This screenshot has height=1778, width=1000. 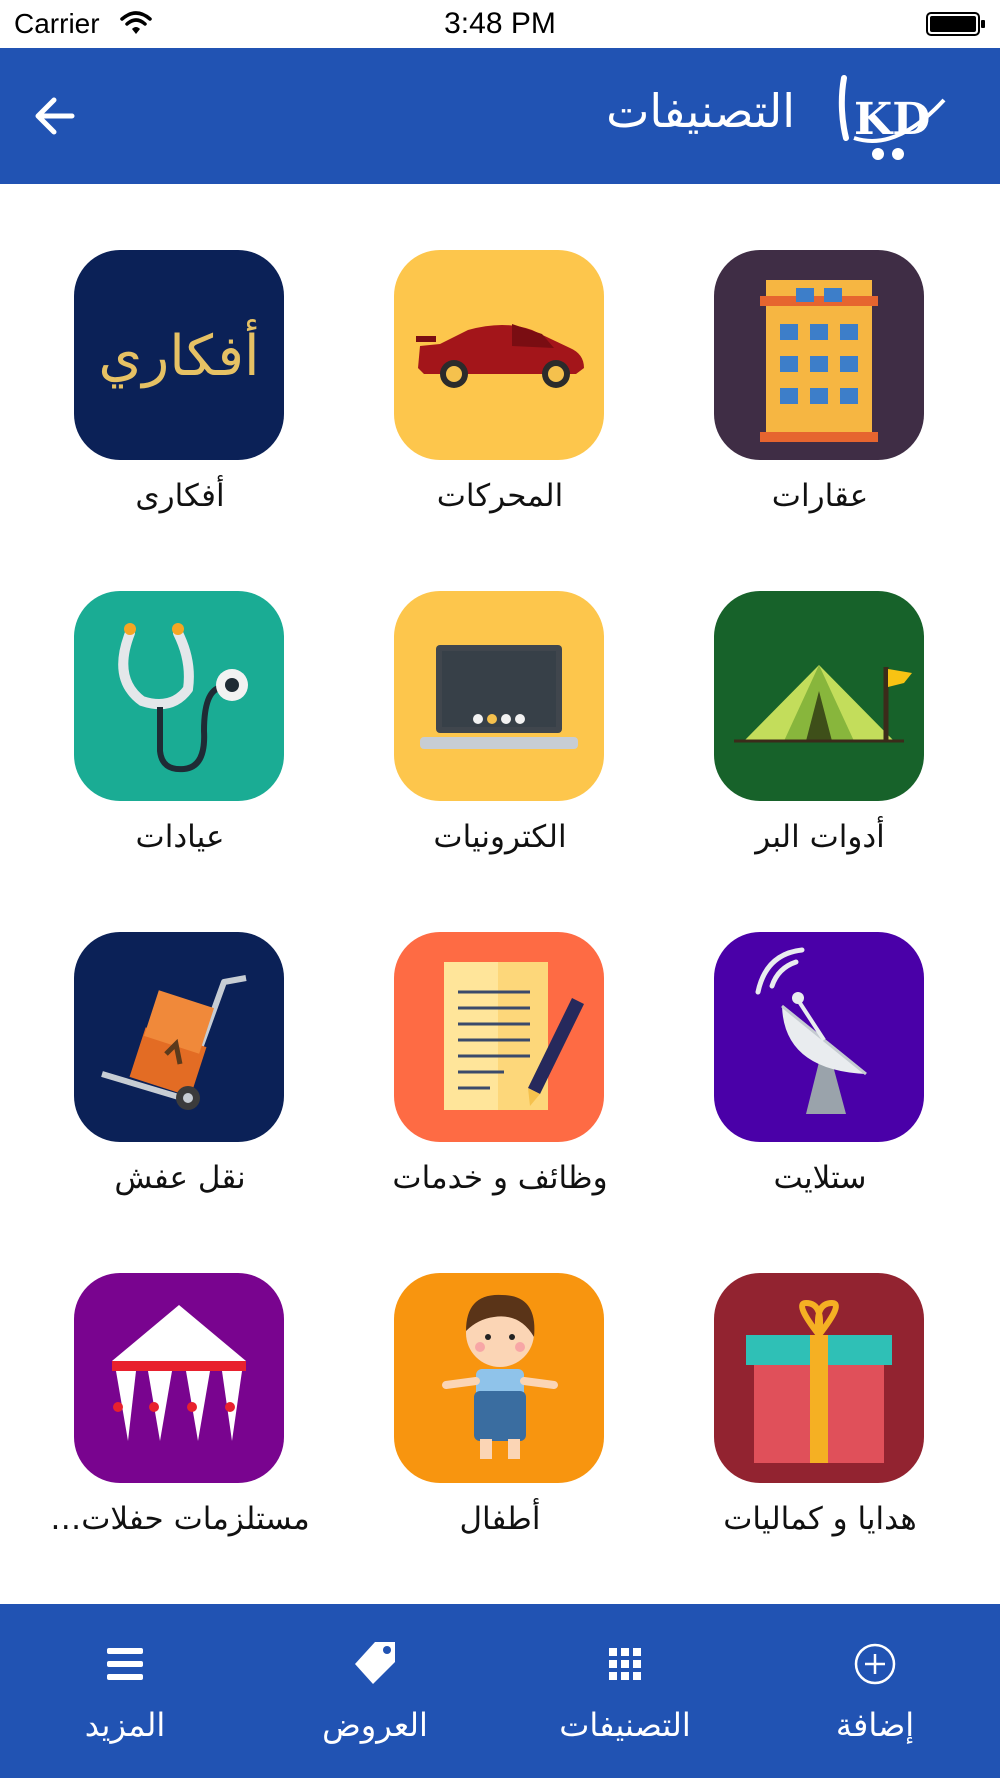 What do you see at coordinates (179, 696) in the screenshot?
I see `stethoscope-icon` at bounding box center [179, 696].